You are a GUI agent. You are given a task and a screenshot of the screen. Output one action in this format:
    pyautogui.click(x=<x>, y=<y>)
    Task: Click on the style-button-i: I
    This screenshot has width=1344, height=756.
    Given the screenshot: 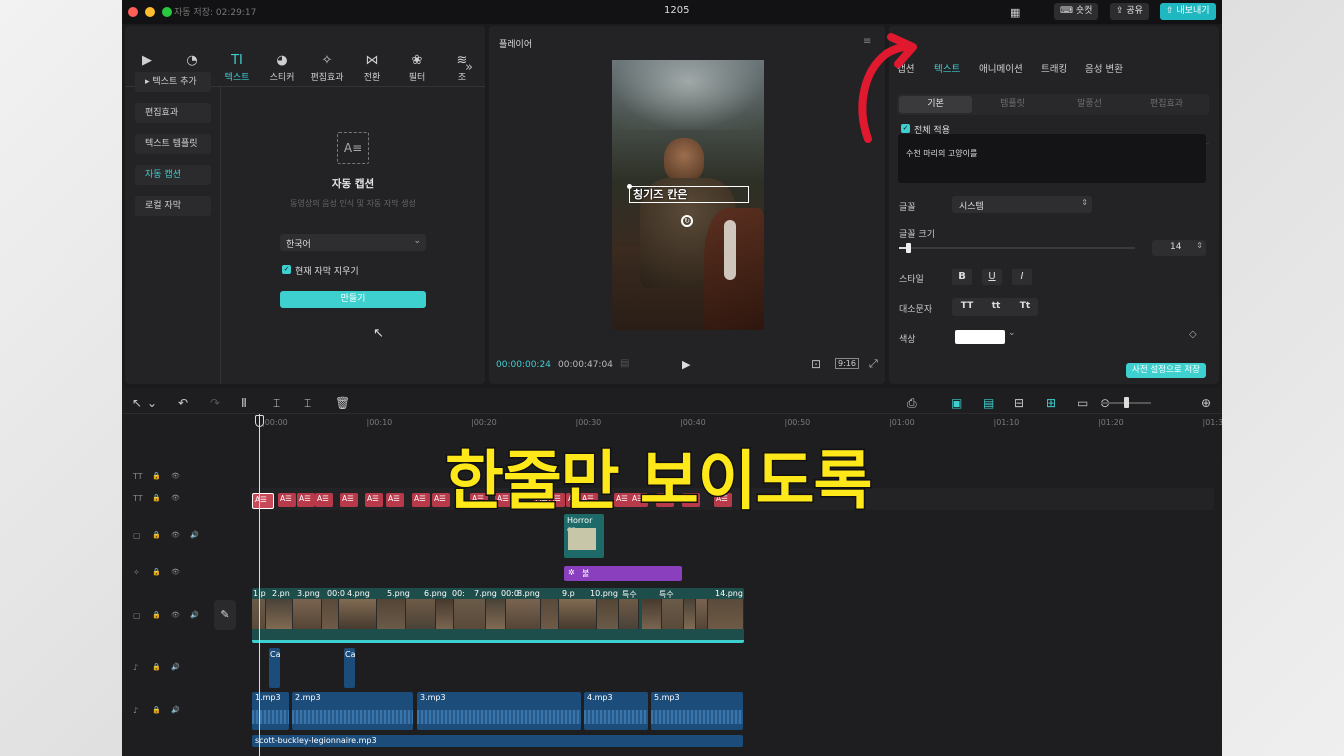 What is the action you would take?
    pyautogui.click(x=1022, y=277)
    